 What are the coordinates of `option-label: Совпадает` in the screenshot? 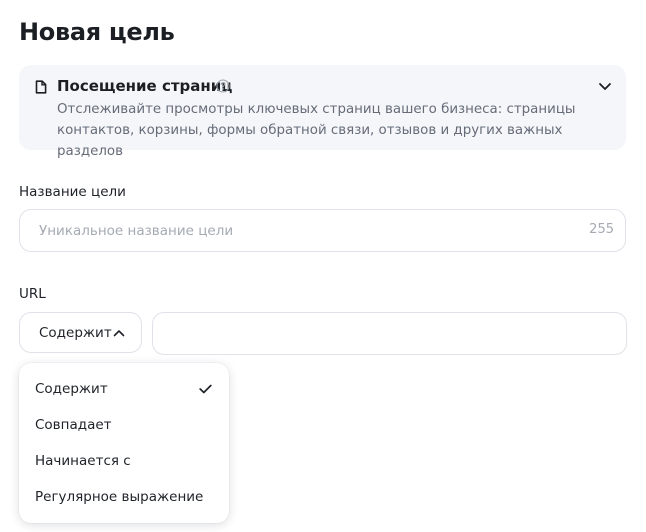 It's located at (73, 425).